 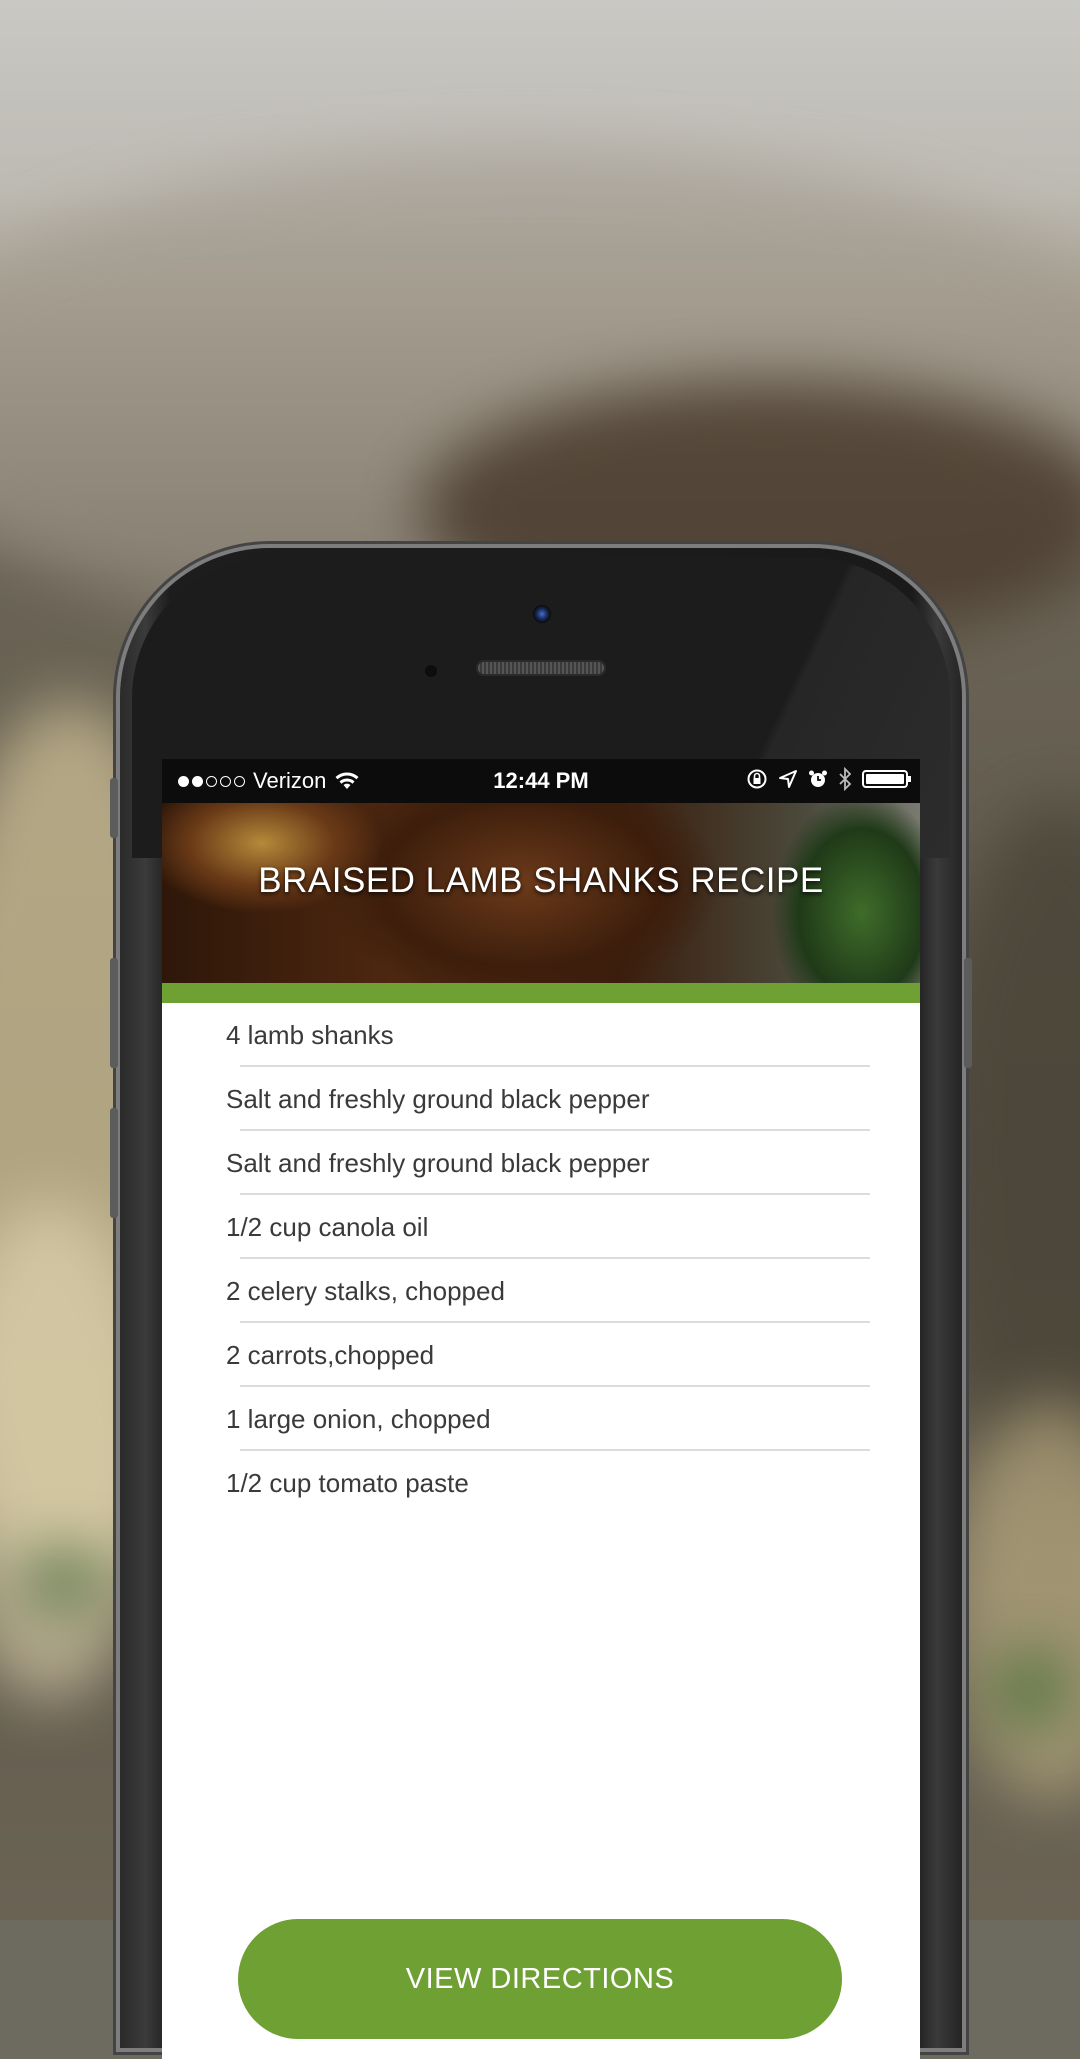 I want to click on orientation-lock-icon, so click(x=757, y=779).